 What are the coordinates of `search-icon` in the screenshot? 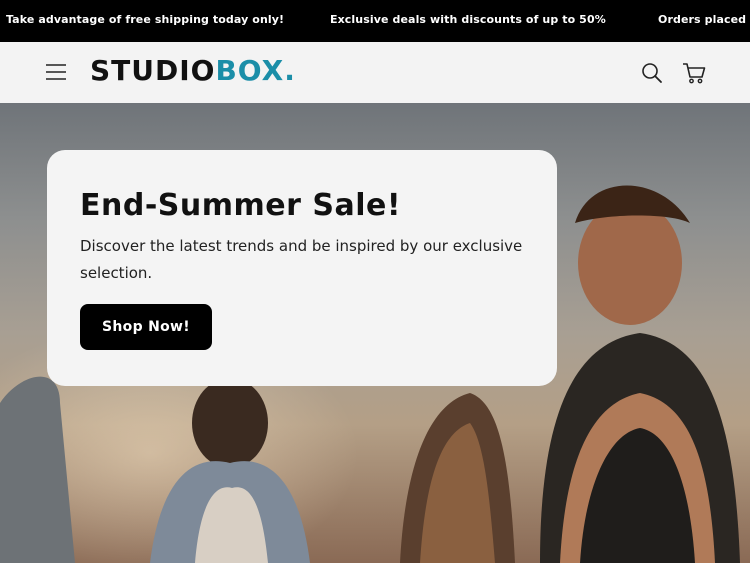 It's located at (652, 73).